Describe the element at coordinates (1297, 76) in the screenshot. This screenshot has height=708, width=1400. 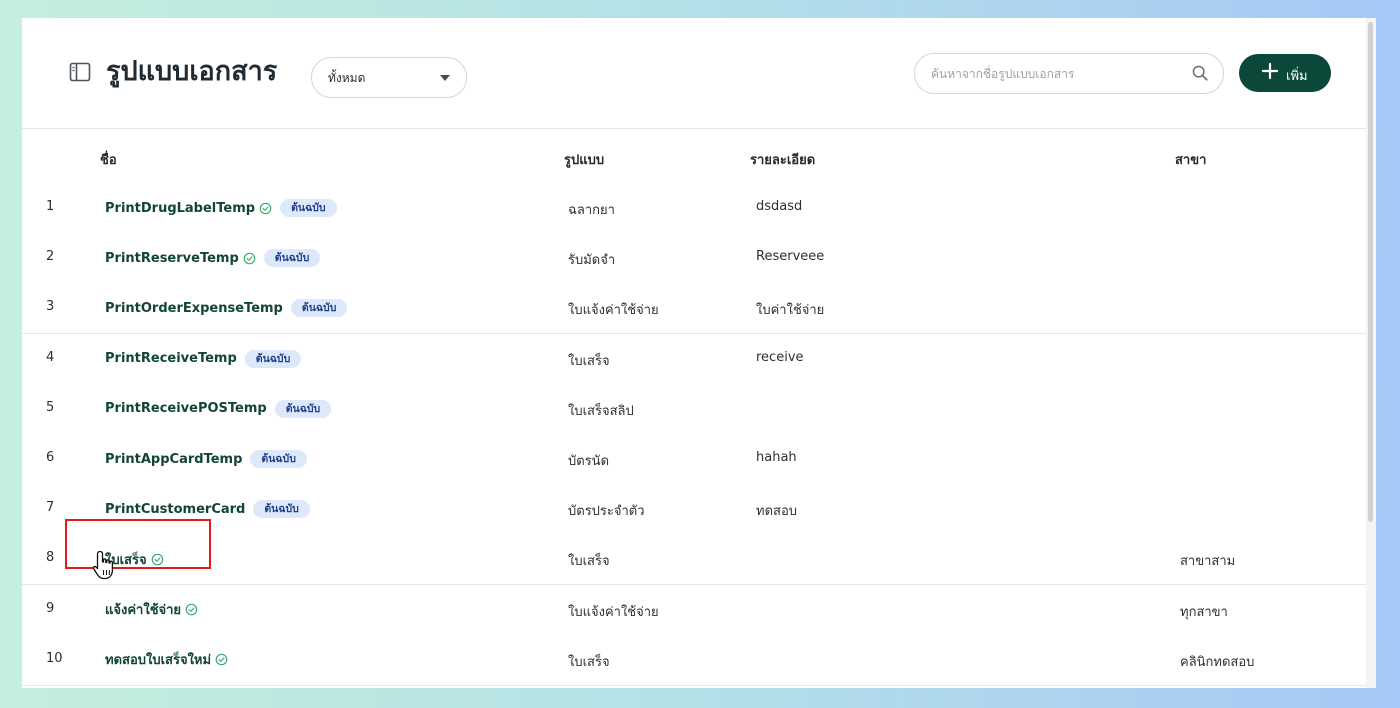
I see `add-button-label: เพิ่ม` at that location.